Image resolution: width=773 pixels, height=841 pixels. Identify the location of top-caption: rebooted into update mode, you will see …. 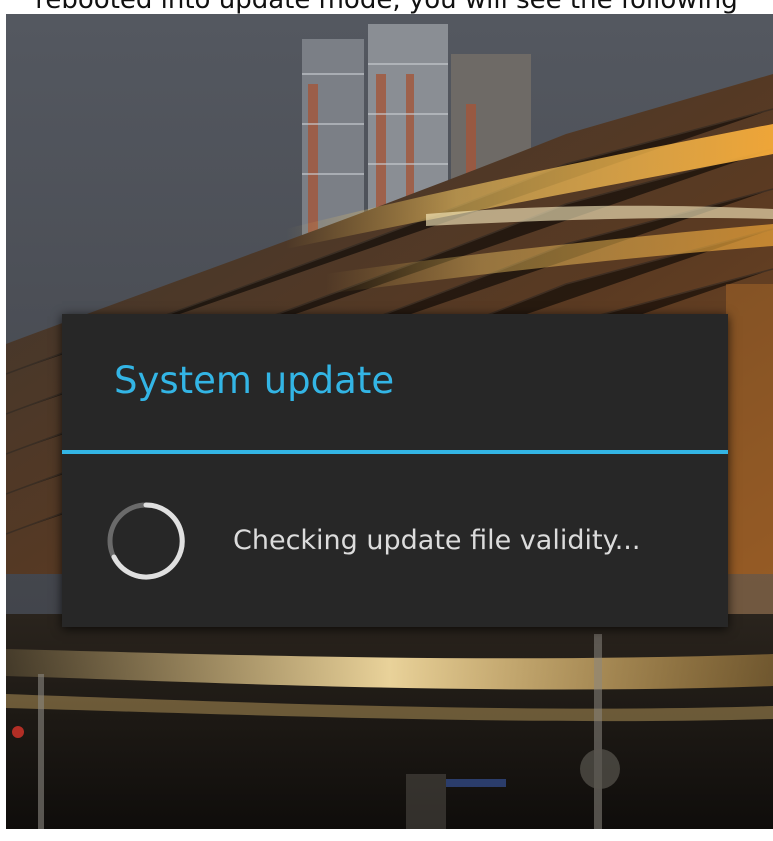
(386, 7).